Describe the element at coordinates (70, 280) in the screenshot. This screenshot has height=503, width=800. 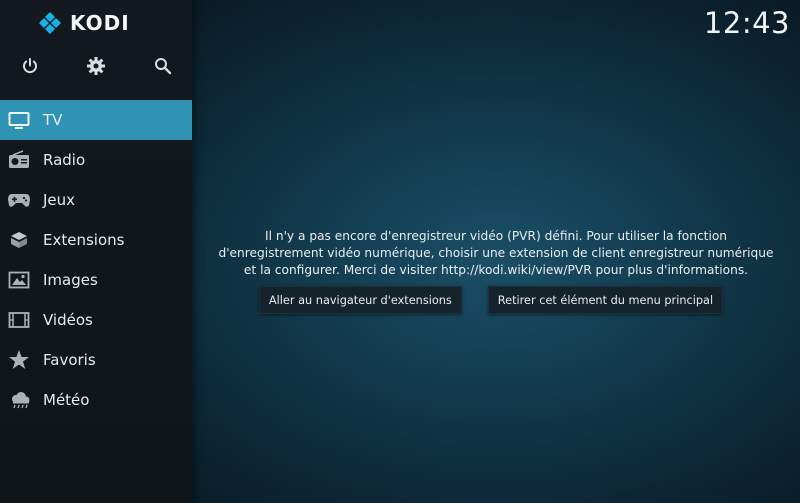
I see `menu-label-images: Images` at that location.